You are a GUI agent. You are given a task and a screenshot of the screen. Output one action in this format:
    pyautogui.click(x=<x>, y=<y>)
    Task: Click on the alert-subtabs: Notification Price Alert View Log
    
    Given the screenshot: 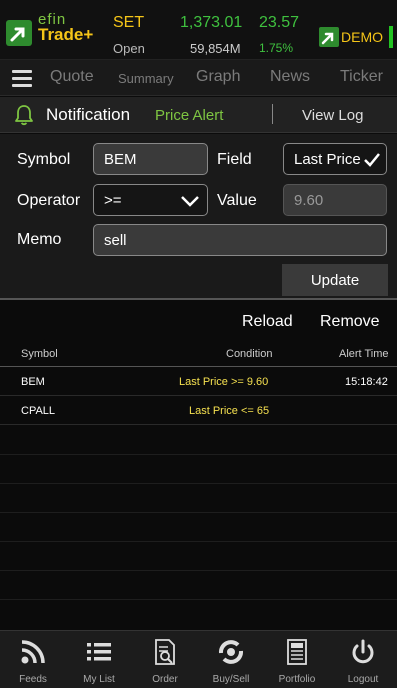 What is the action you would take?
    pyautogui.click(x=198, y=115)
    